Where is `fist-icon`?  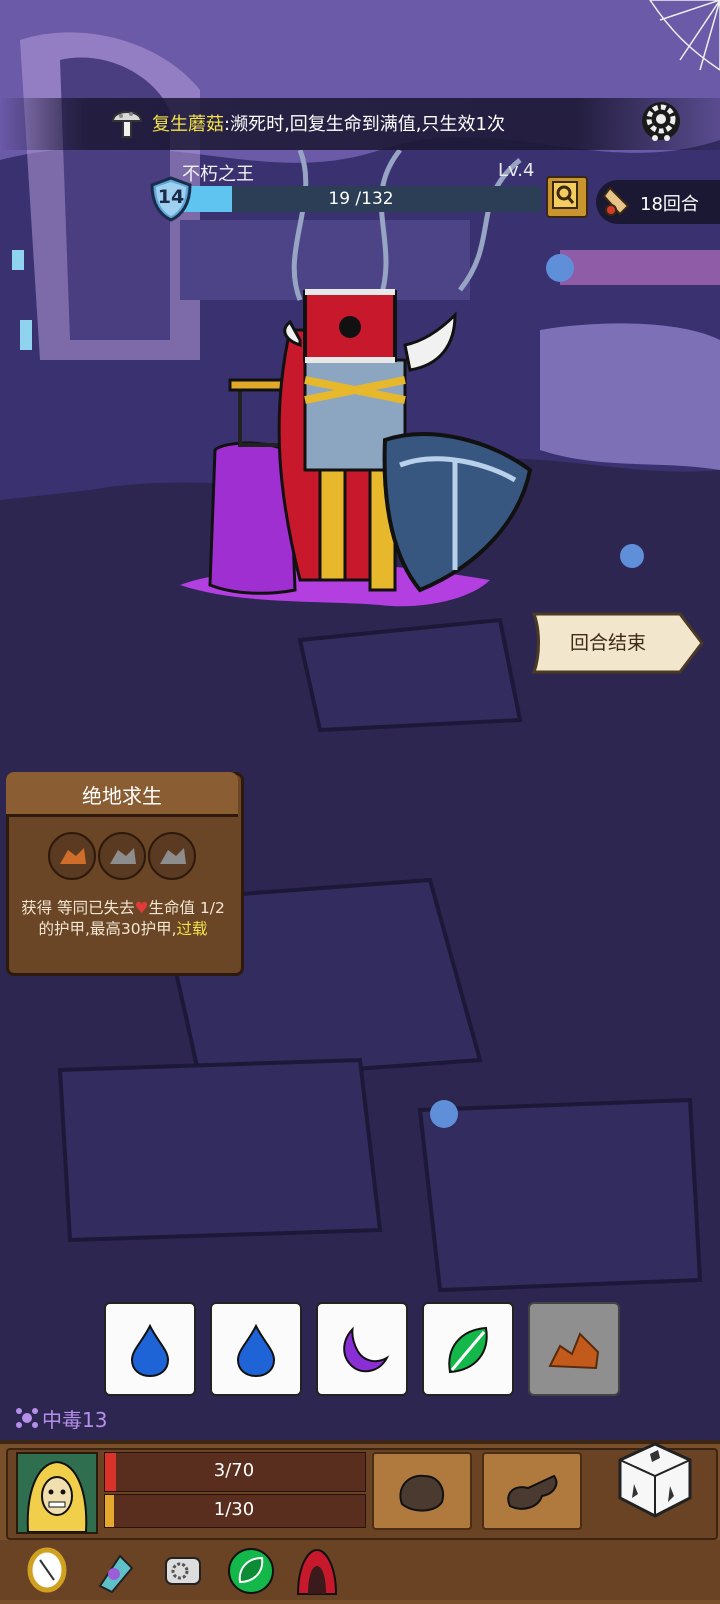
fist-icon is located at coordinates (421, 1493).